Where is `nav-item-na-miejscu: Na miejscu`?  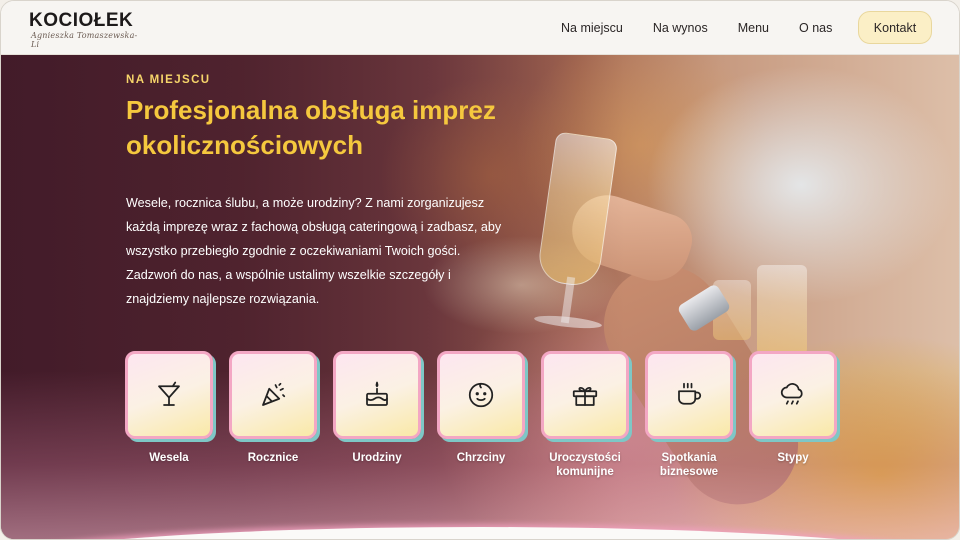
nav-item-na-miejscu: Na miejscu is located at coordinates (592, 28).